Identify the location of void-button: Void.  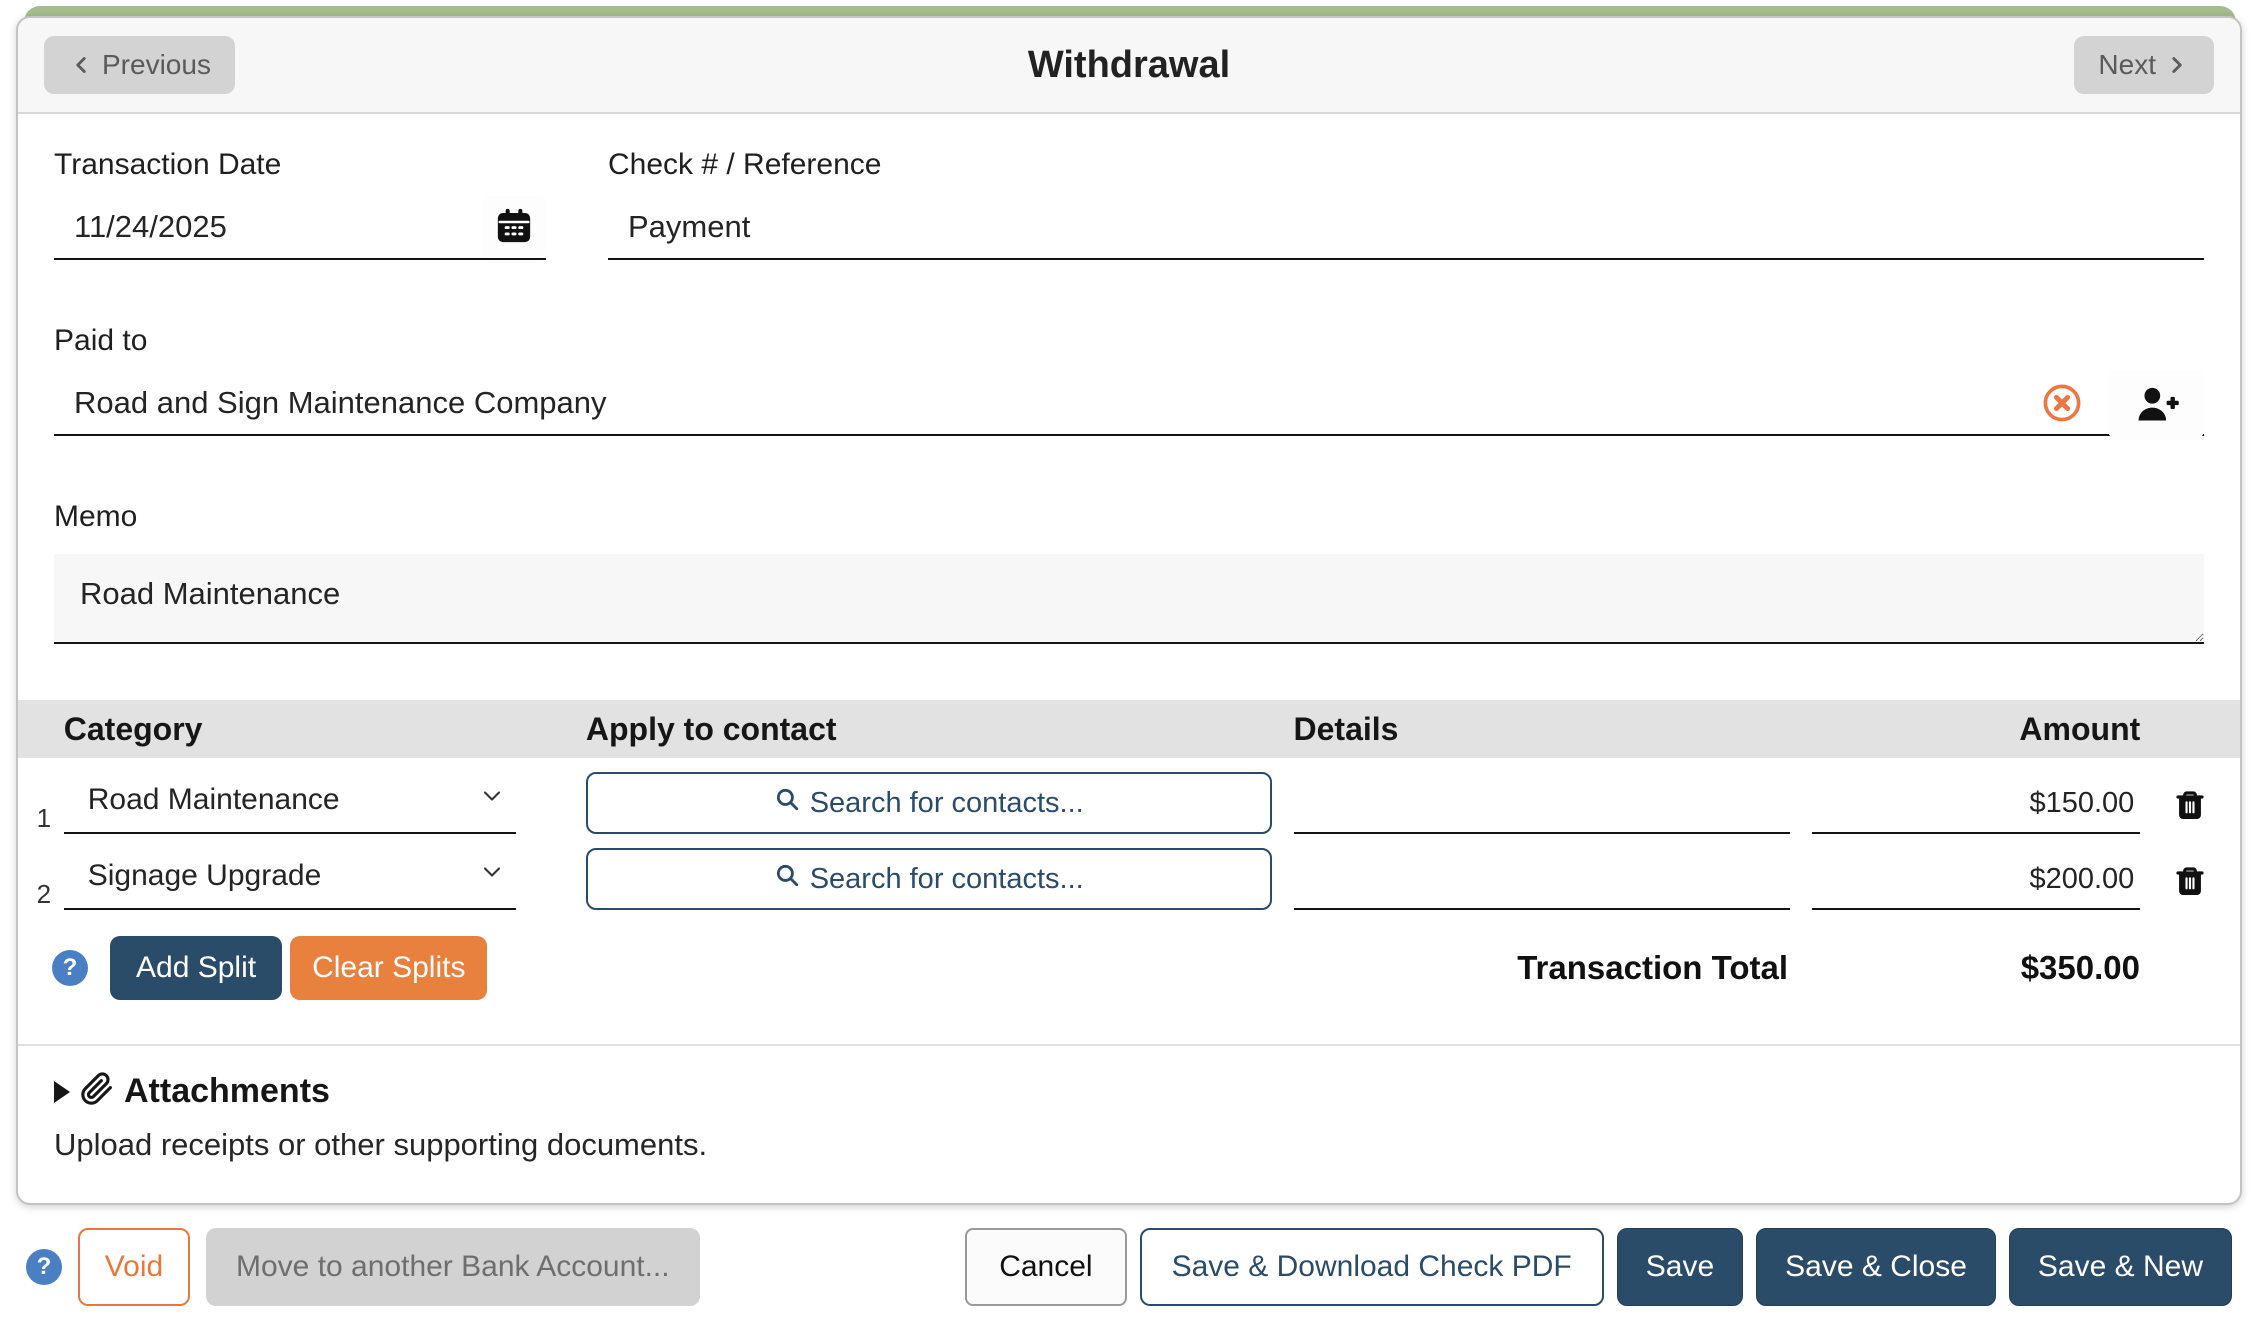
(134, 1267).